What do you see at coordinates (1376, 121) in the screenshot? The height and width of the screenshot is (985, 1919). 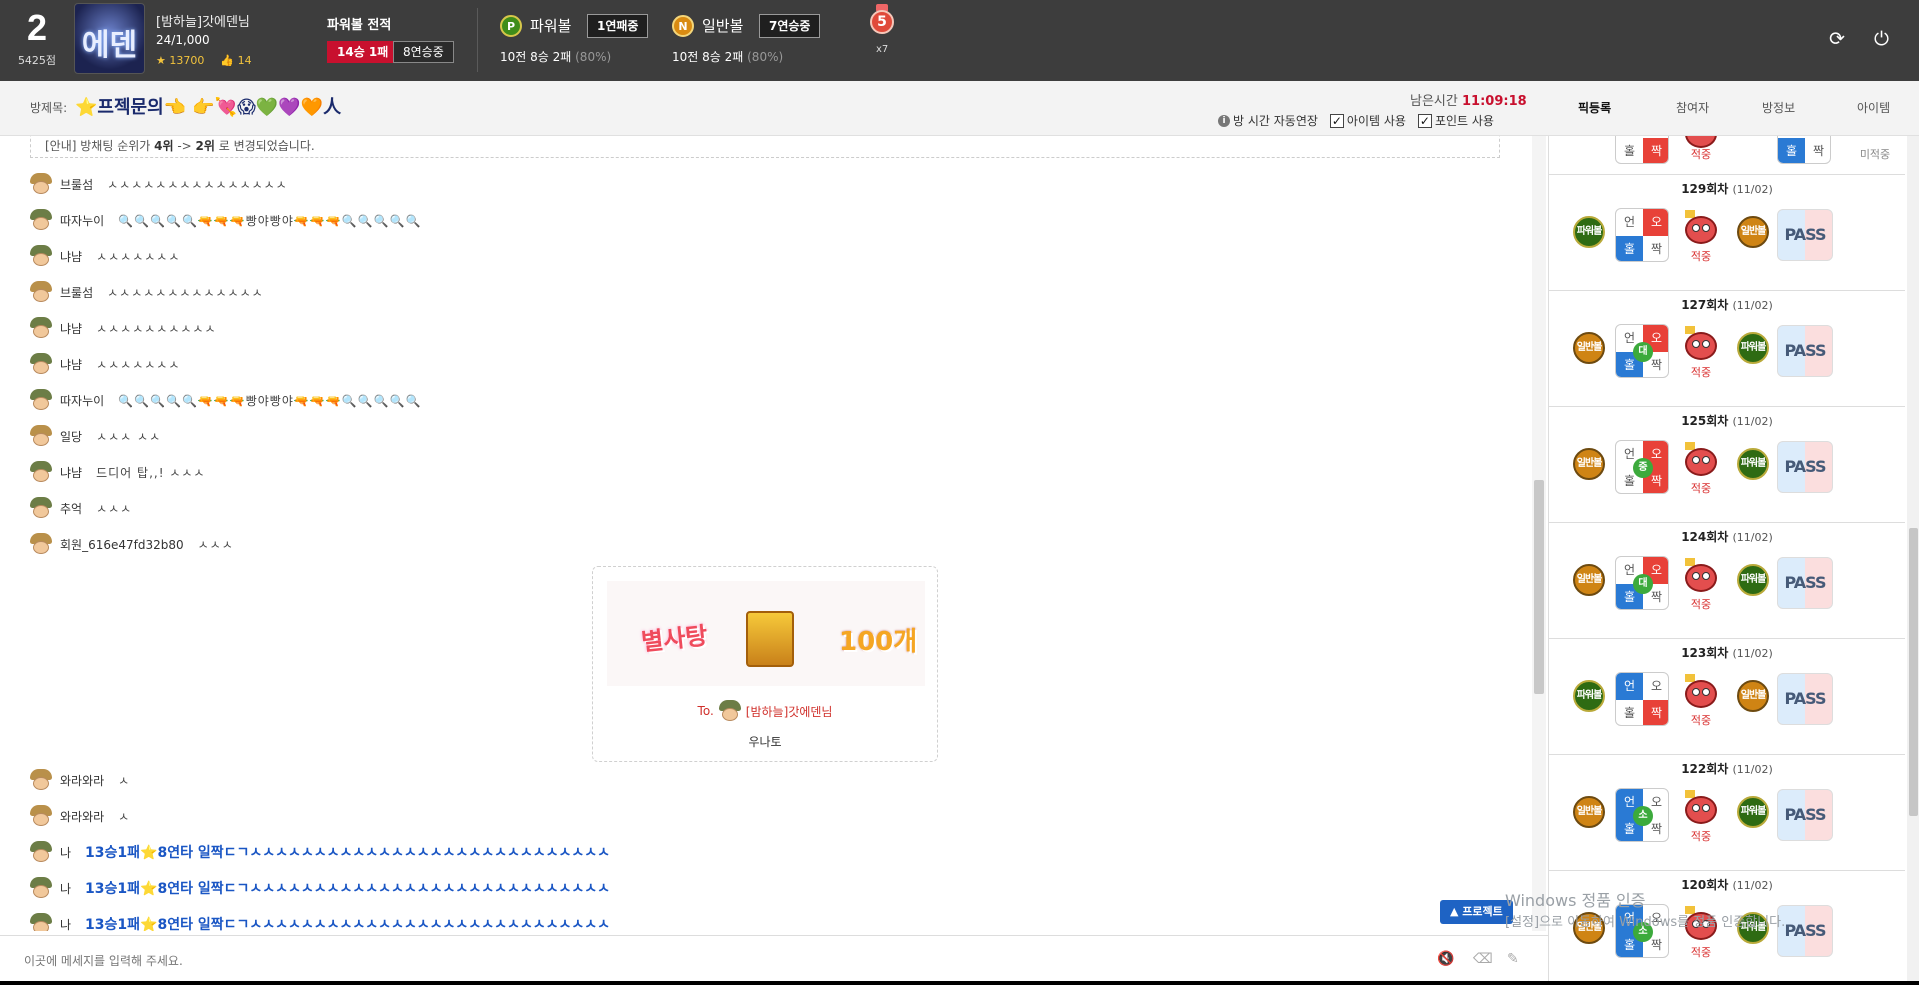 I see `item-use-label: 아이템 사용` at bounding box center [1376, 121].